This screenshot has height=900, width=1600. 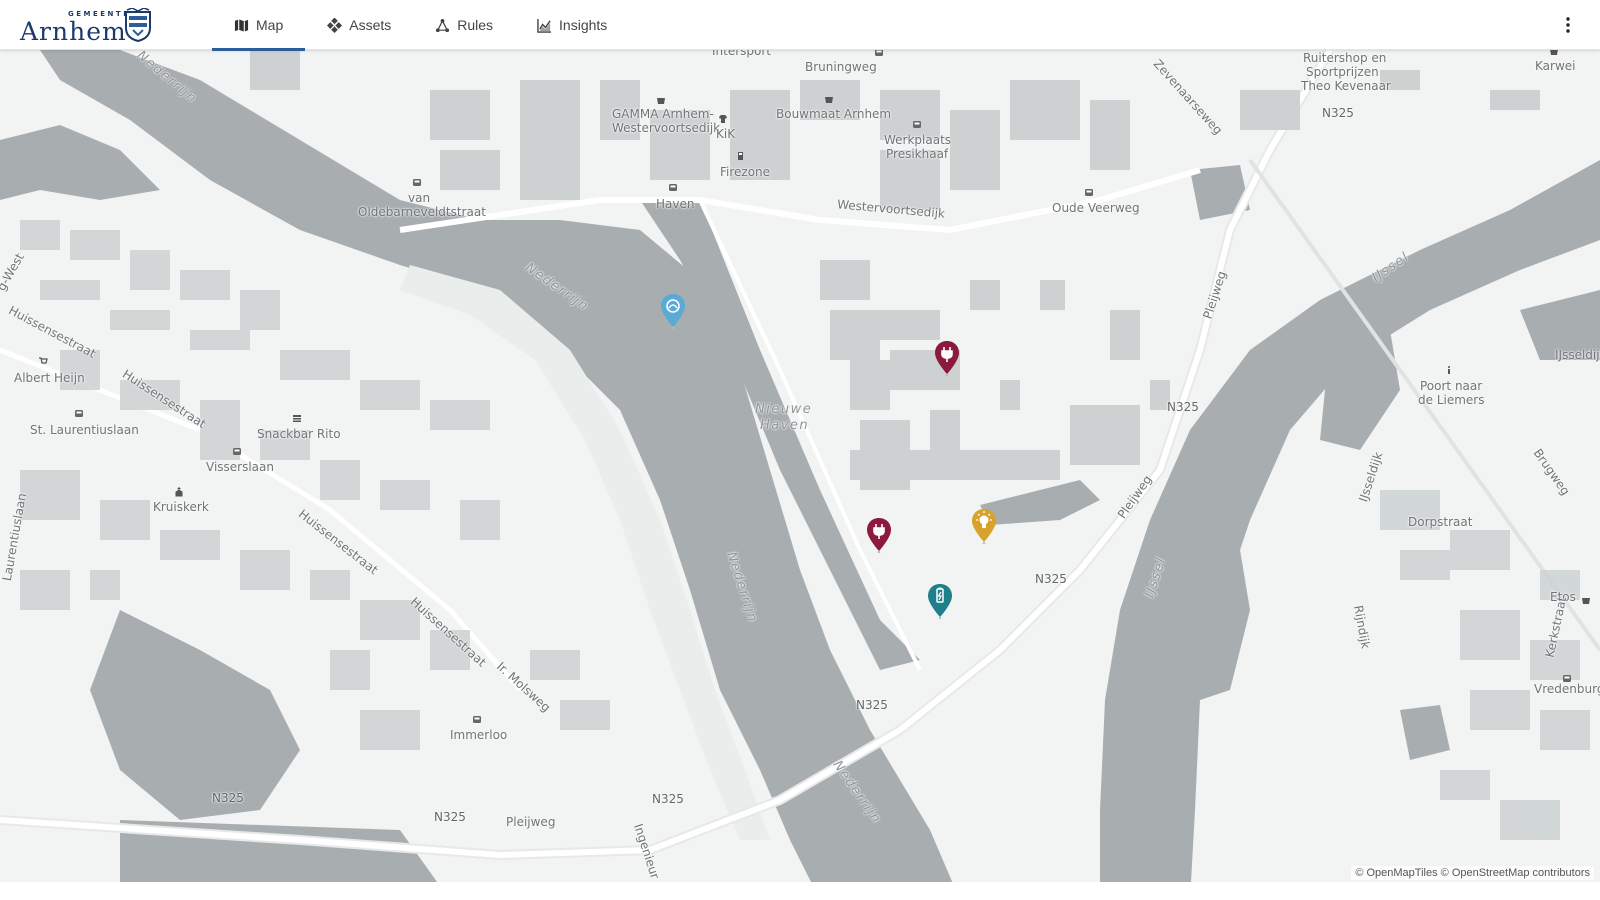 I want to click on assets-icon, so click(x=335, y=25).